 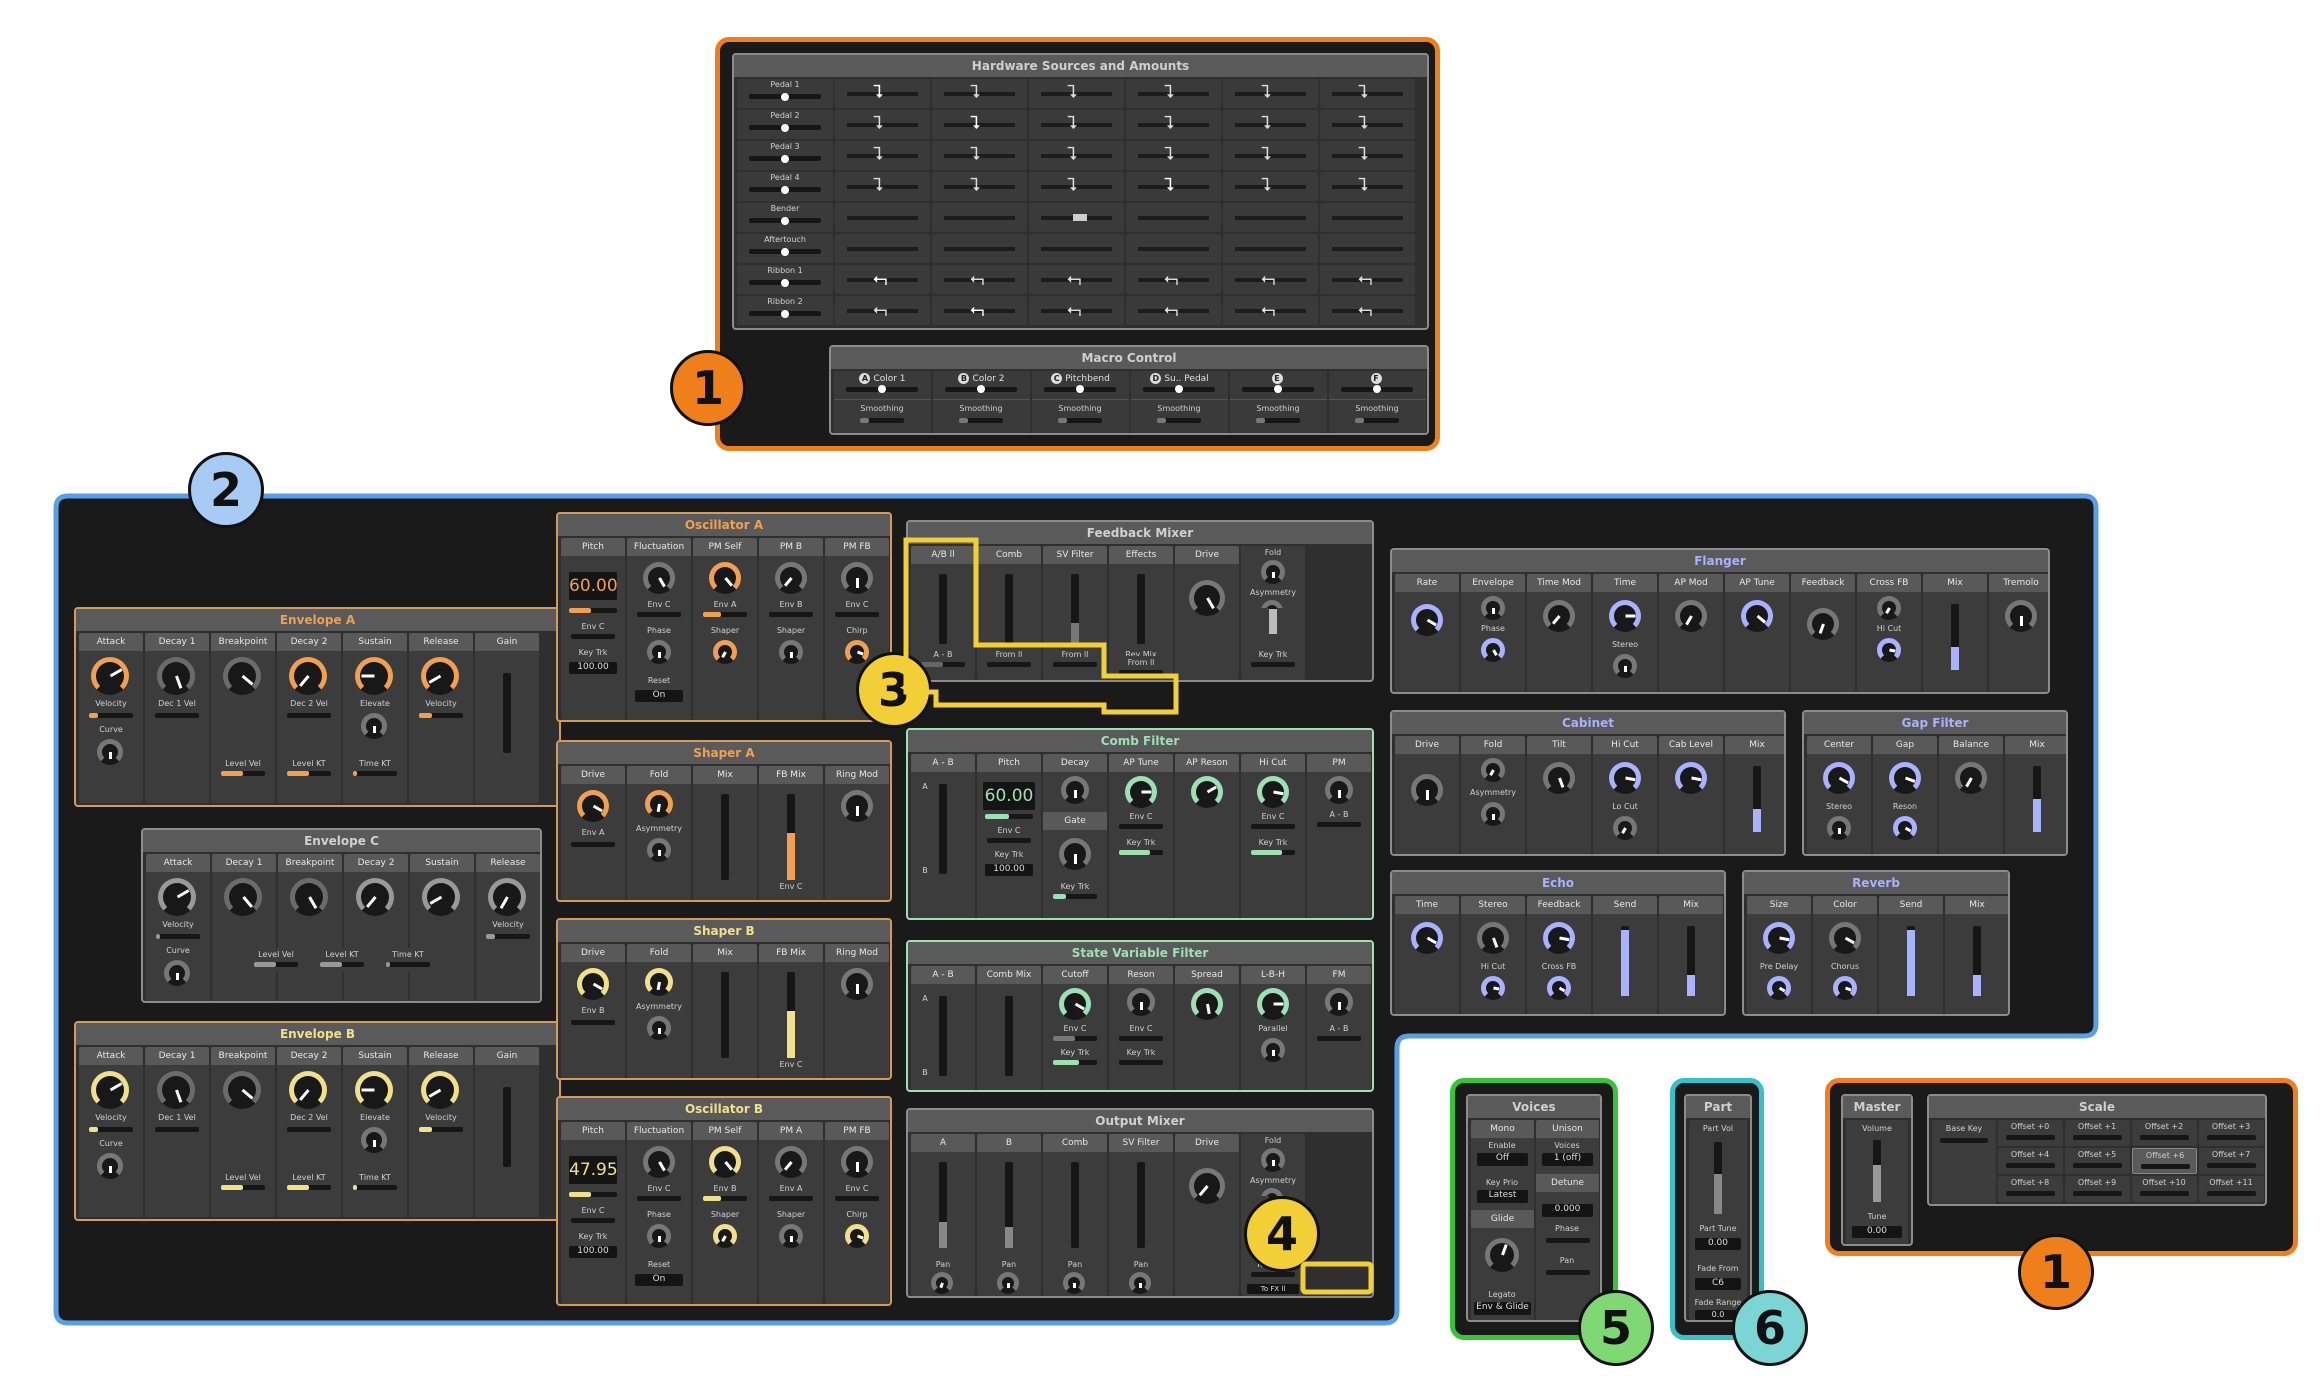 What do you see at coordinates (1207, 1028) in the screenshot?
I see `svf-col: Spread` at bounding box center [1207, 1028].